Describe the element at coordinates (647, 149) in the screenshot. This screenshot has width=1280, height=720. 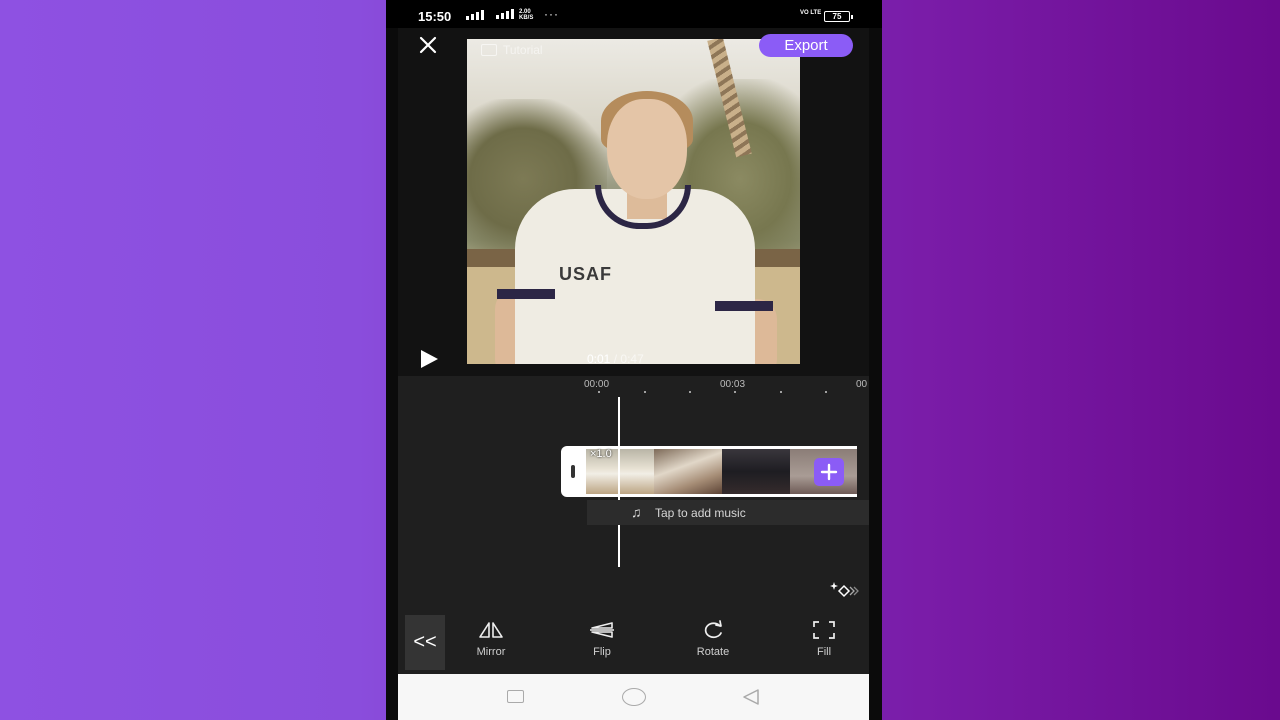
I see `face` at that location.